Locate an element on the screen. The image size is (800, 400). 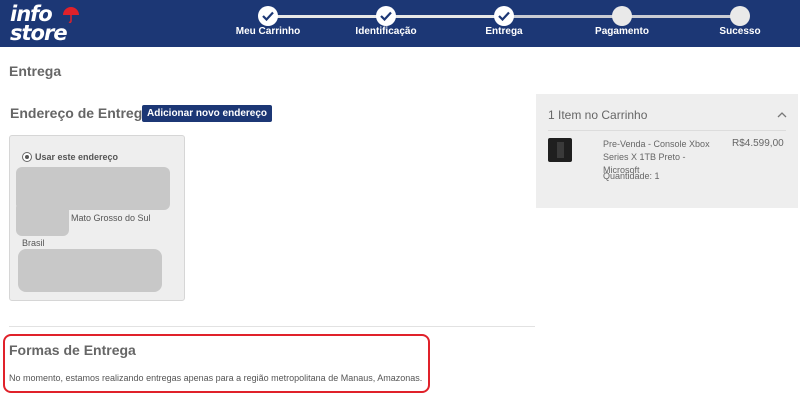
console-shape is located at coordinates (560, 150).